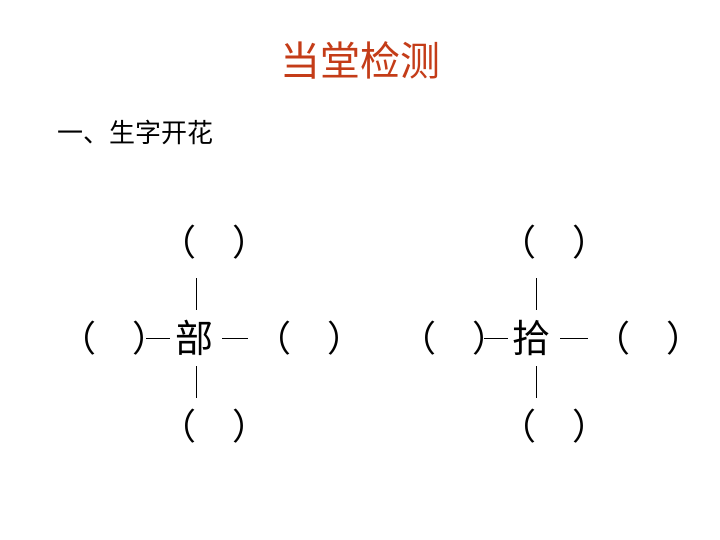 The image size is (720, 540). I want to click on center-character: 拾, so click(531, 339).